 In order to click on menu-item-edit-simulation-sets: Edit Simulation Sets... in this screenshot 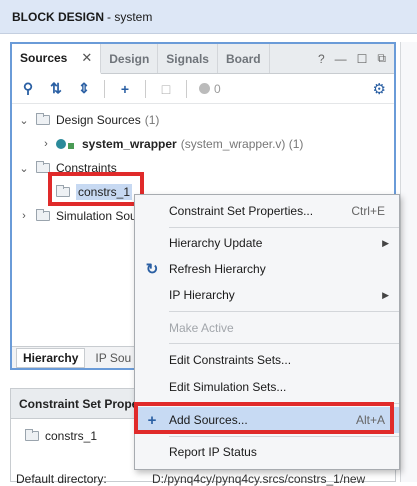, I will do `click(267, 387)`.